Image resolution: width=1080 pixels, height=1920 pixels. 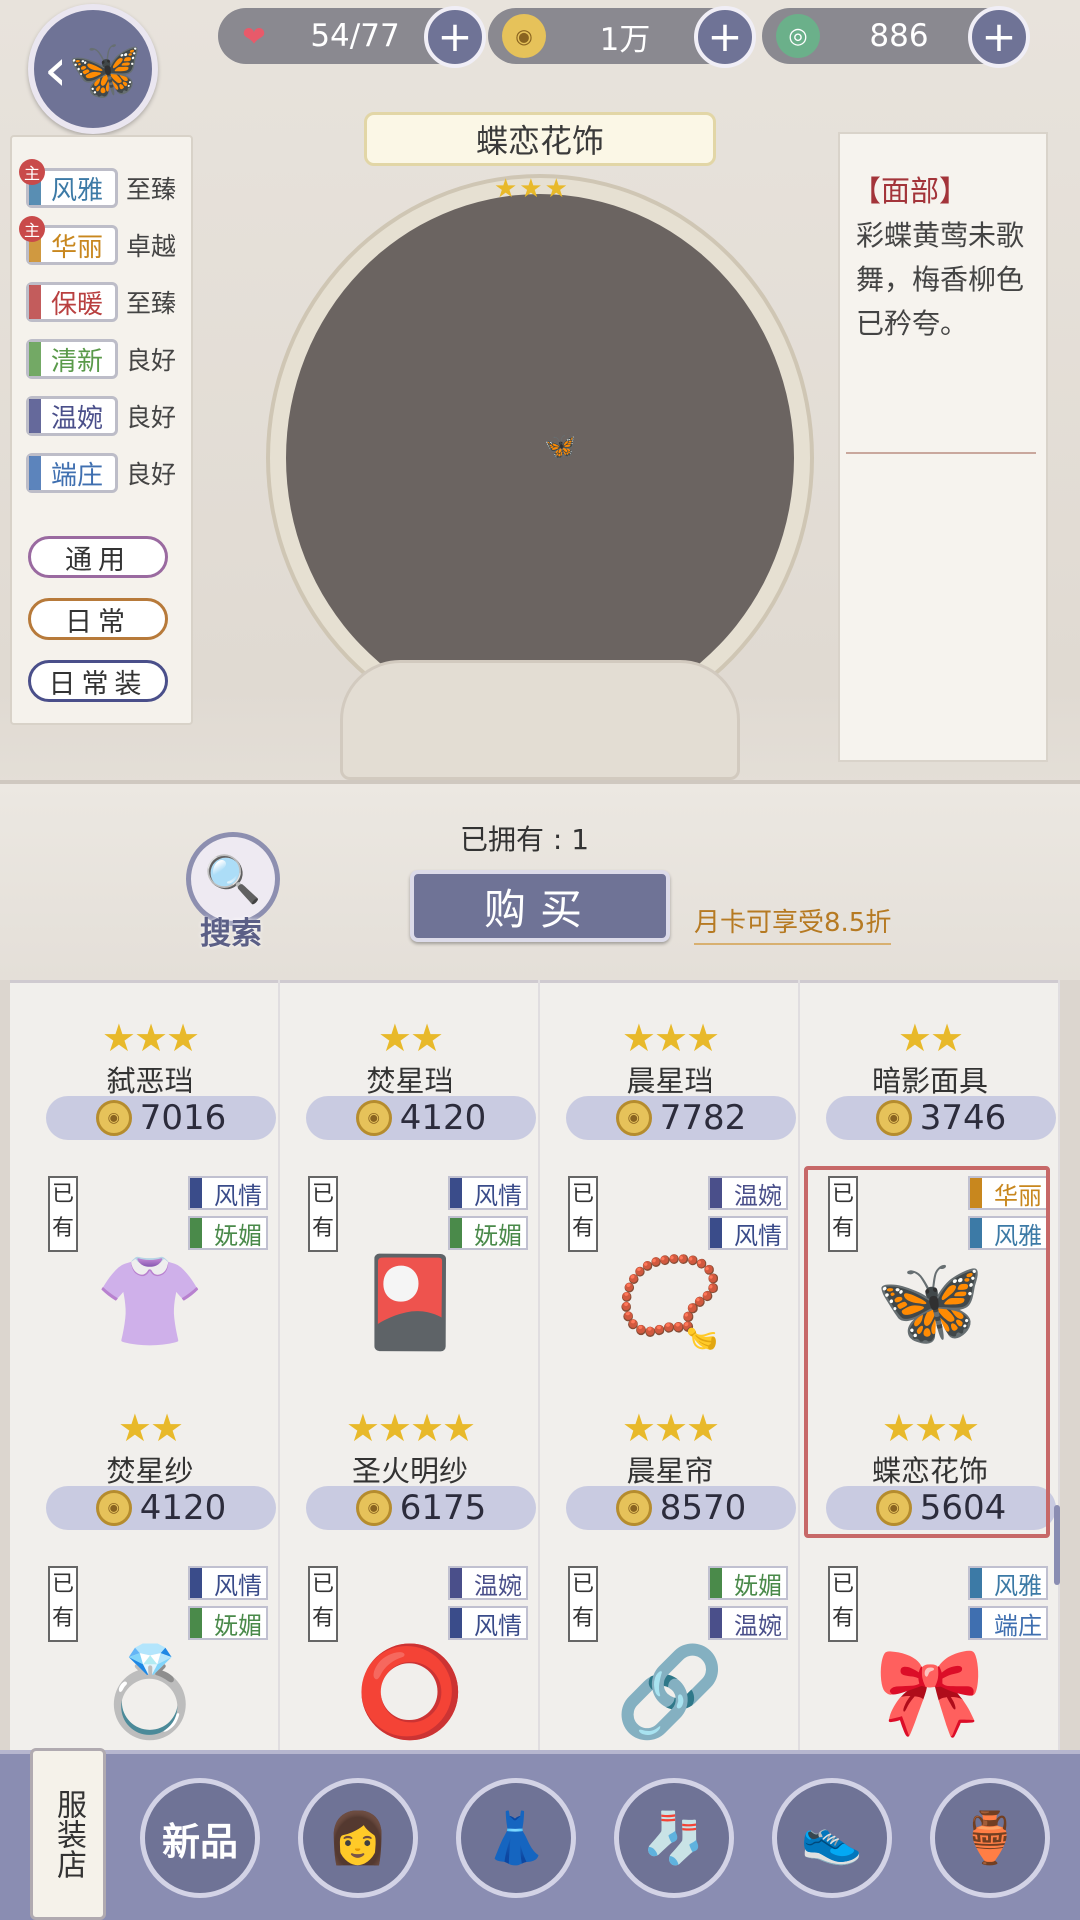 I want to click on item-description: 彩蝶黄莺未歌舞，梅香柳色已矜夸。, so click(x=940, y=279).